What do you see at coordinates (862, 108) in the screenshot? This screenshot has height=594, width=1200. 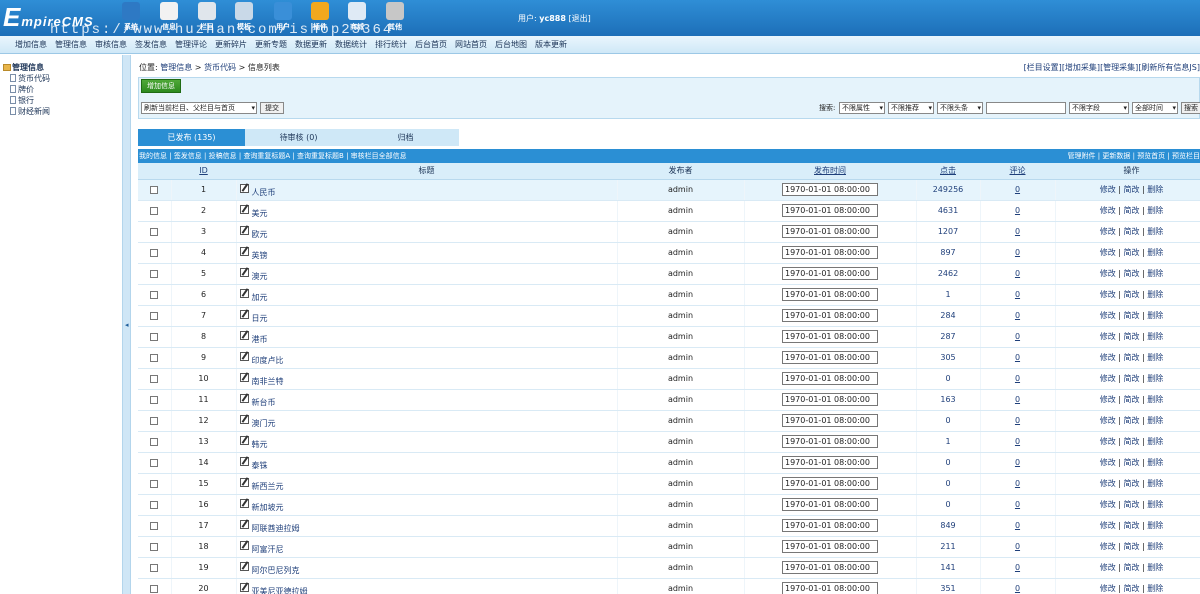 I see `attribute-filter-select: 不限属性` at bounding box center [862, 108].